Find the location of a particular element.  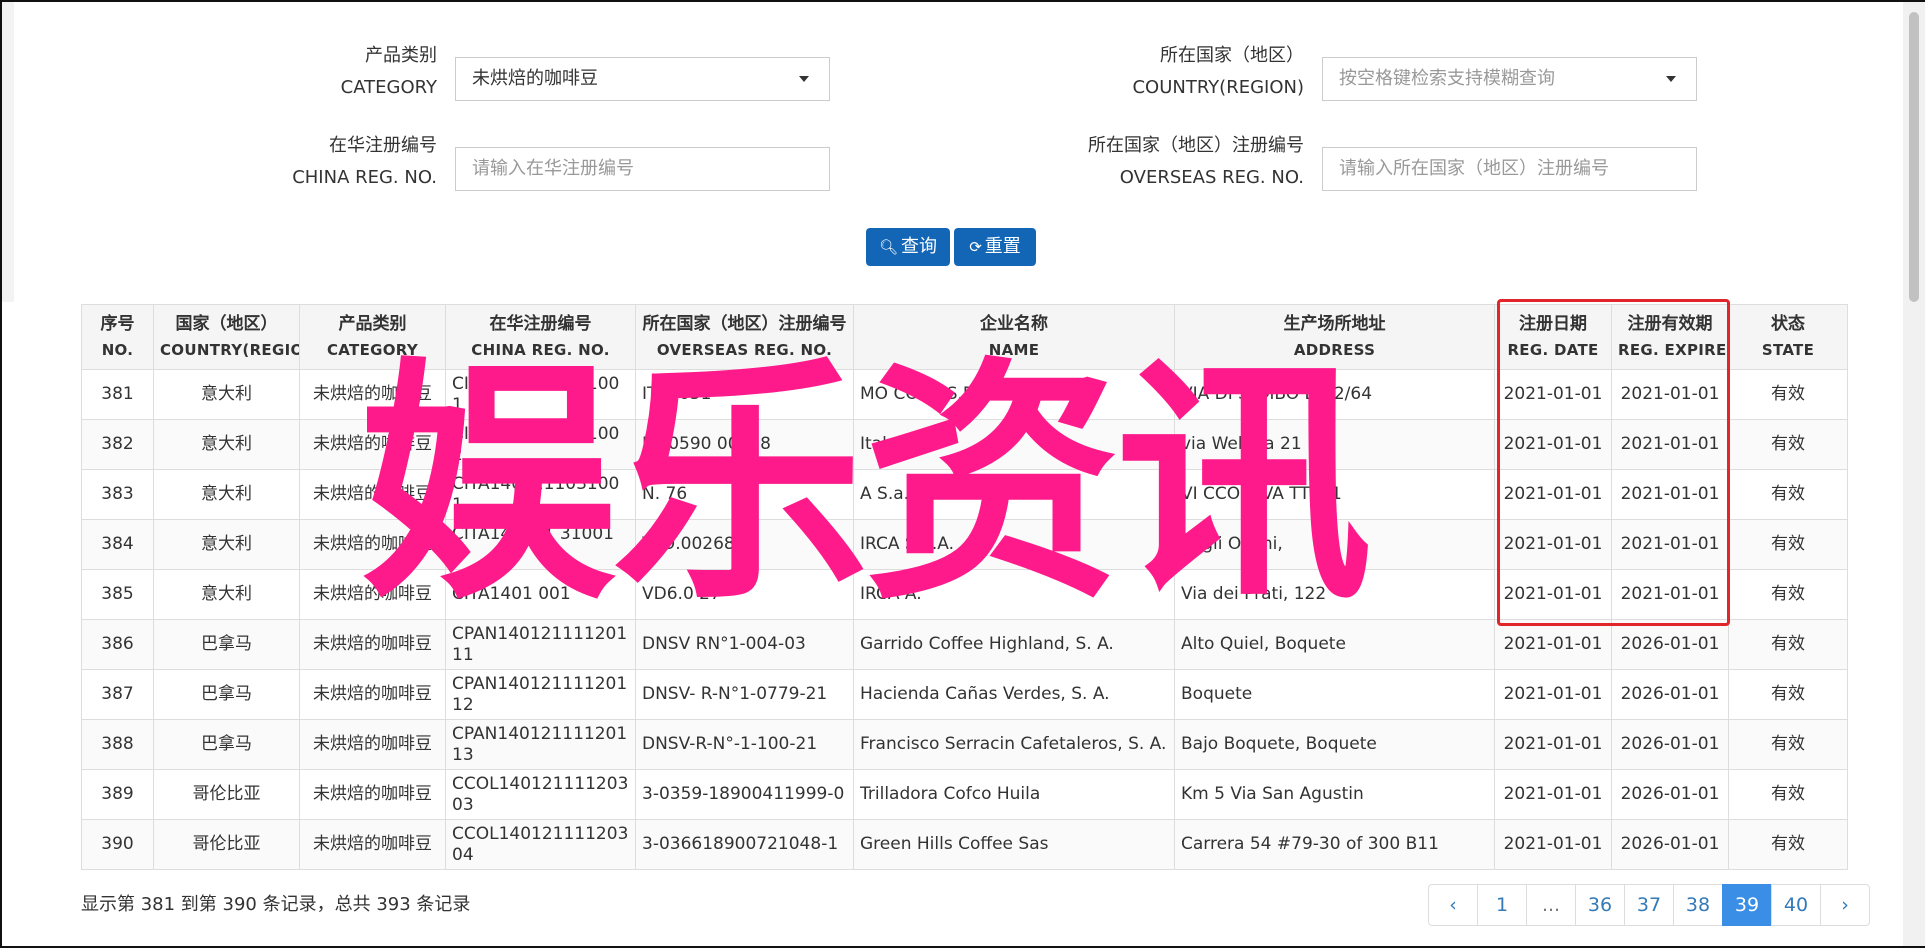

cell-overseas-reg: IT20590 00718 is located at coordinates (744, 444).